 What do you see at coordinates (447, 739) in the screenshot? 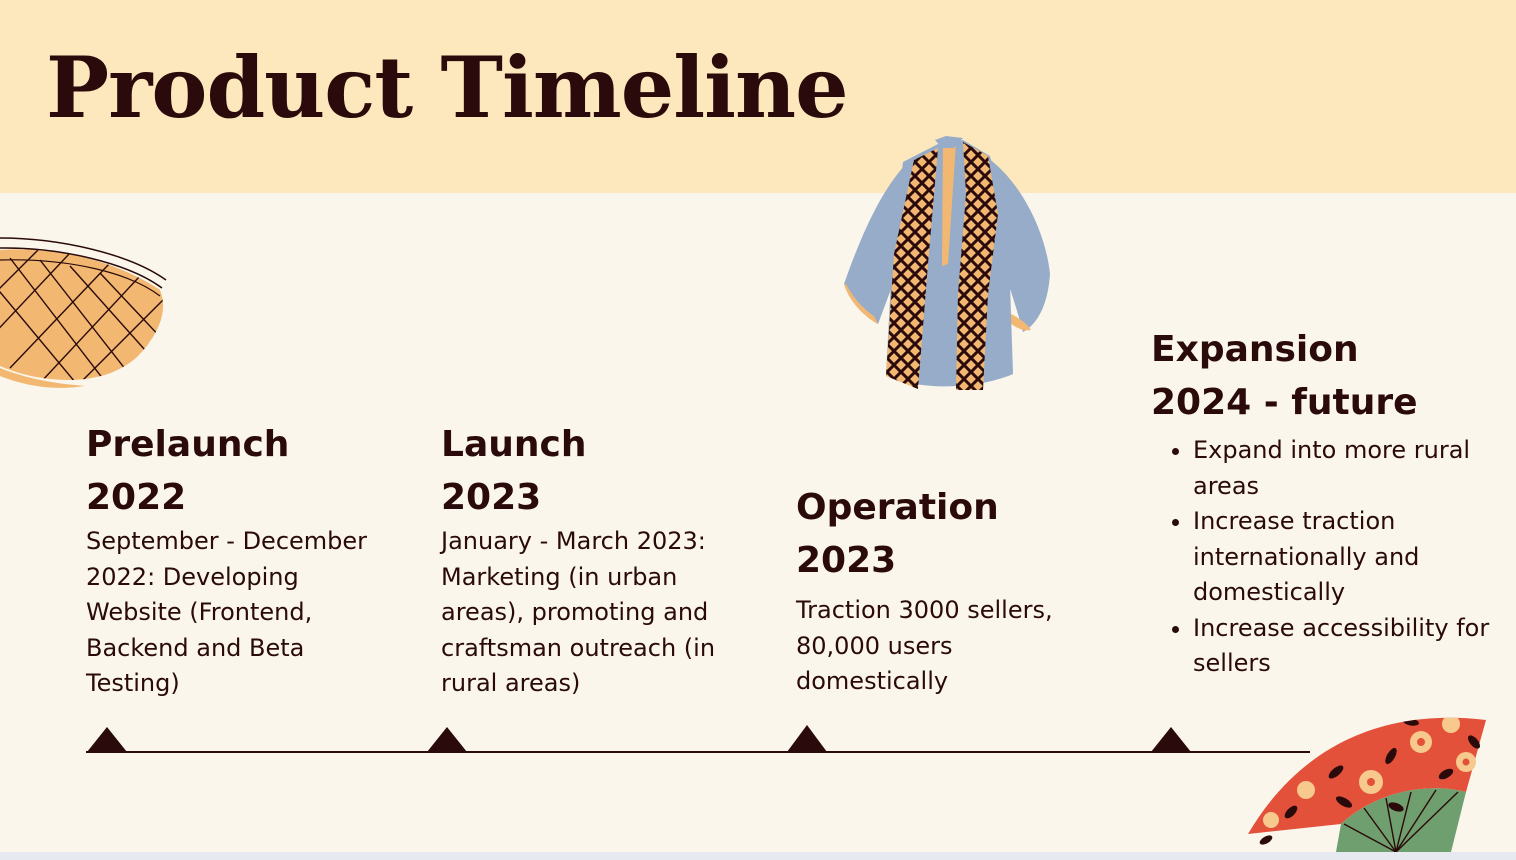
I see `timeline-marker-launch` at bounding box center [447, 739].